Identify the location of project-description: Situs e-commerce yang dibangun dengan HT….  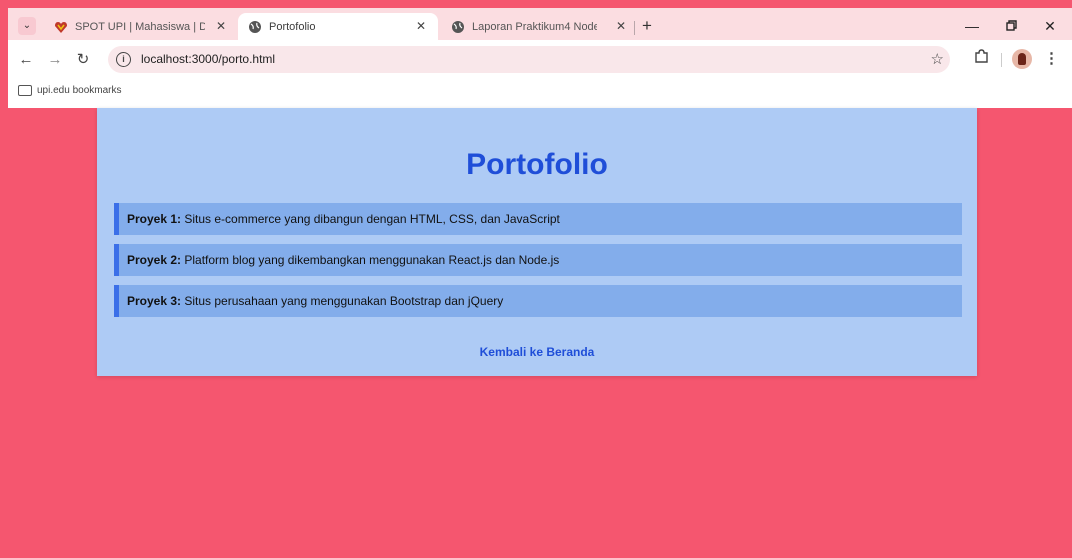
(370, 219).